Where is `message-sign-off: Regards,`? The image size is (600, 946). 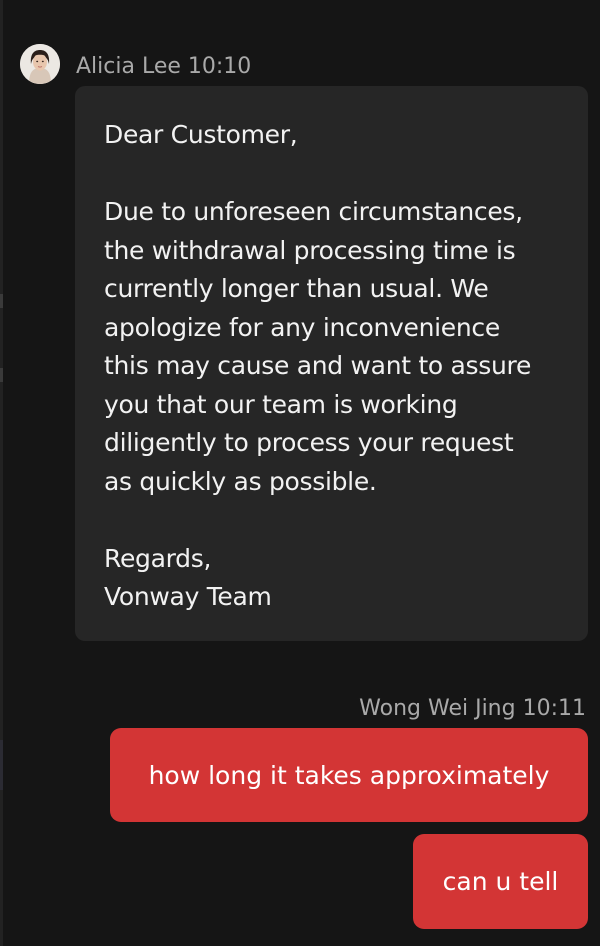 message-sign-off: Regards, is located at coordinates (158, 558).